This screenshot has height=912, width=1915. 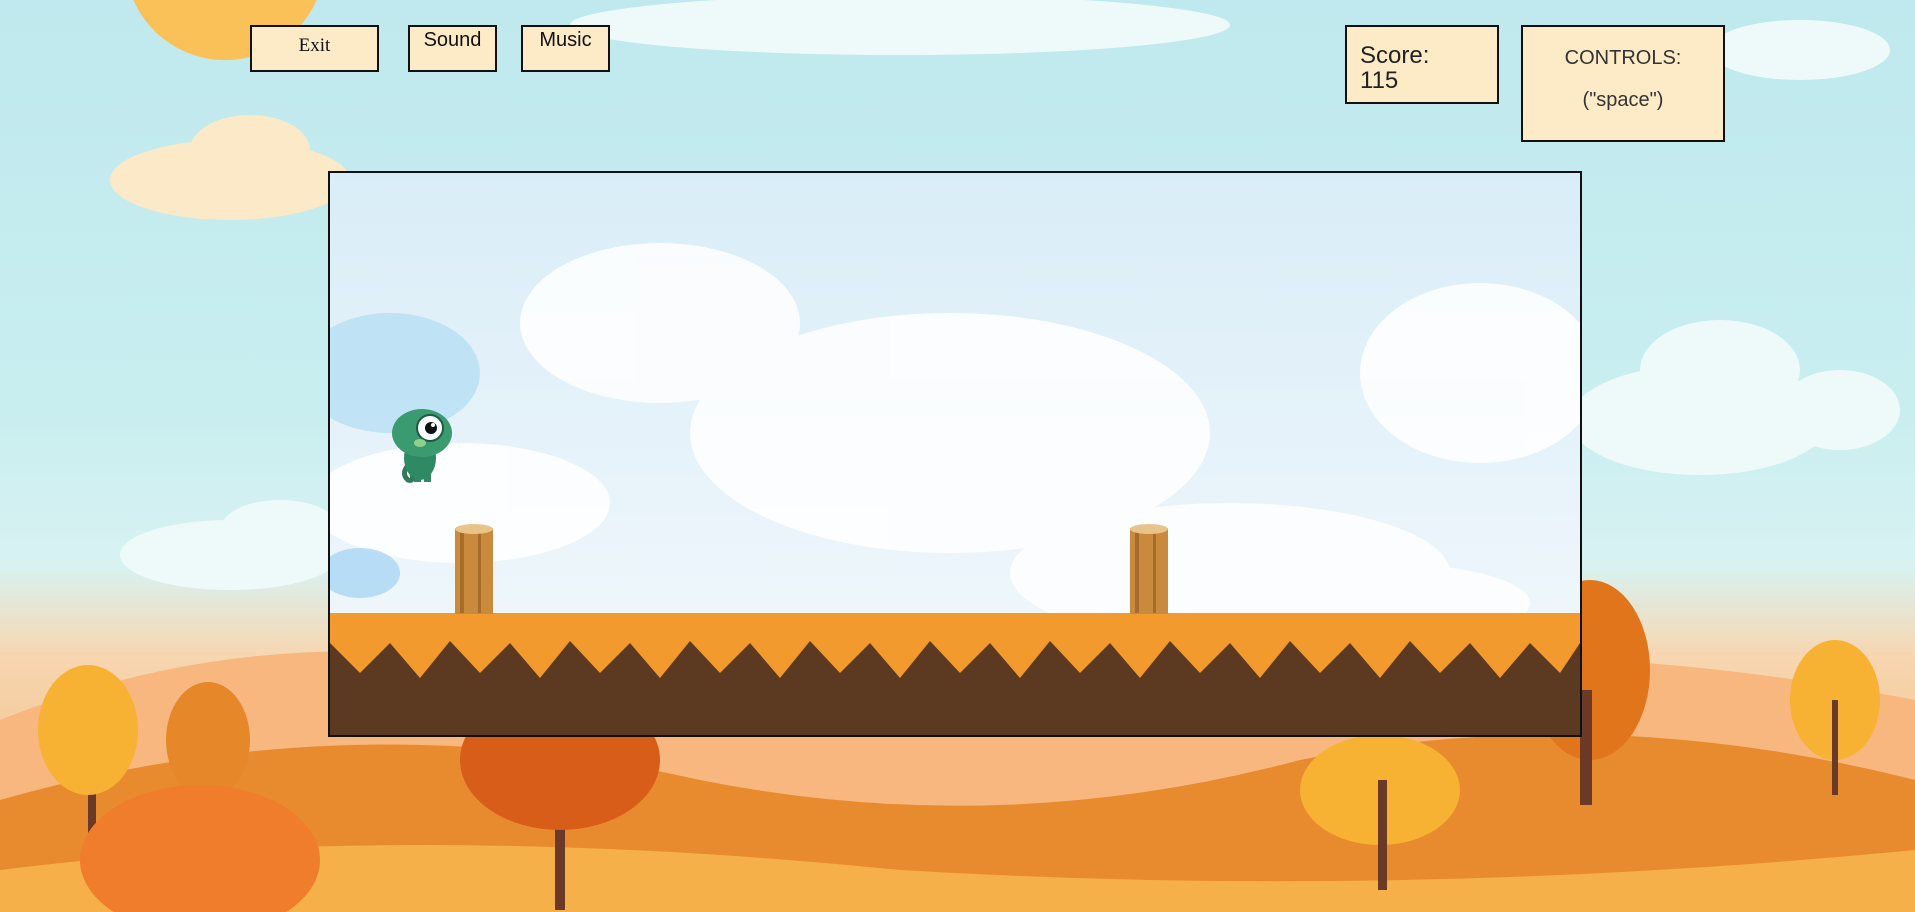 What do you see at coordinates (1395, 55) in the screenshot?
I see `score-label: Score:` at bounding box center [1395, 55].